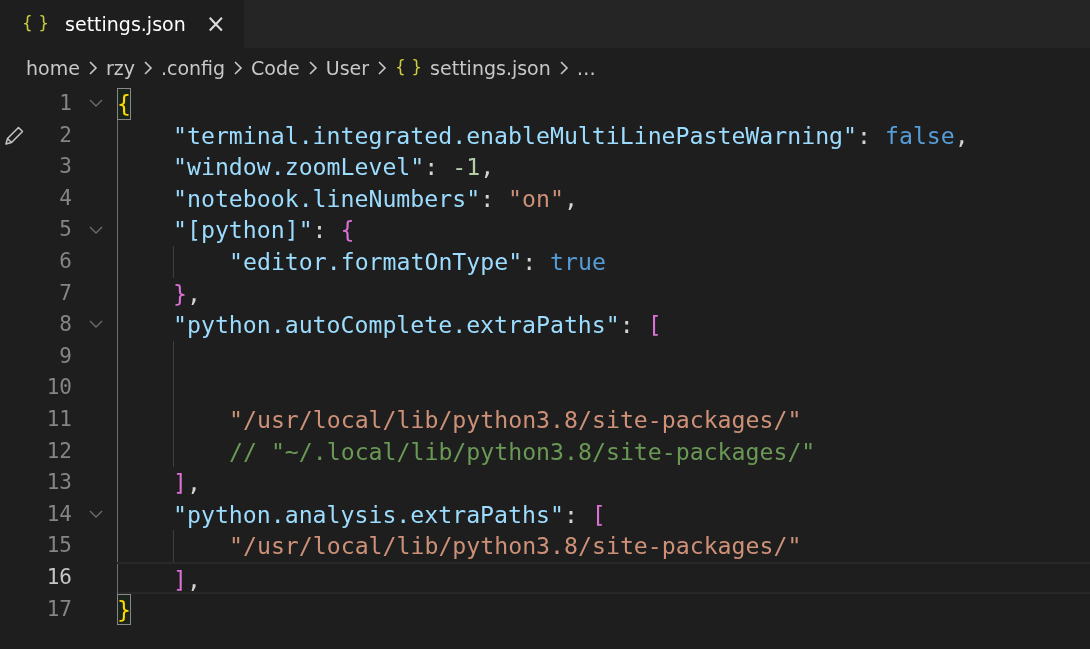 The width and height of the screenshot is (1090, 649). I want to click on line-number: 14, so click(58, 514).